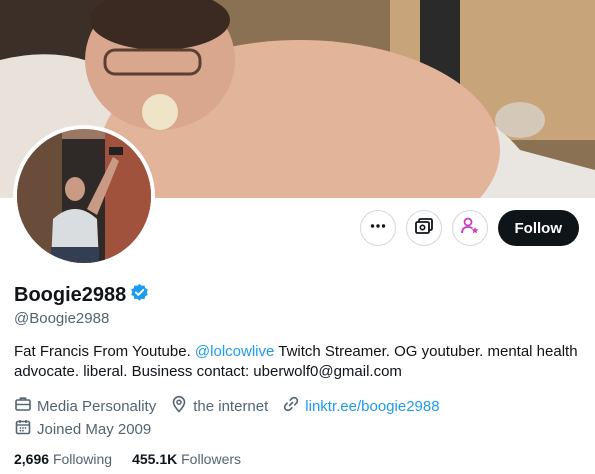  I want to click on subscribe-person-icon, so click(470, 228).